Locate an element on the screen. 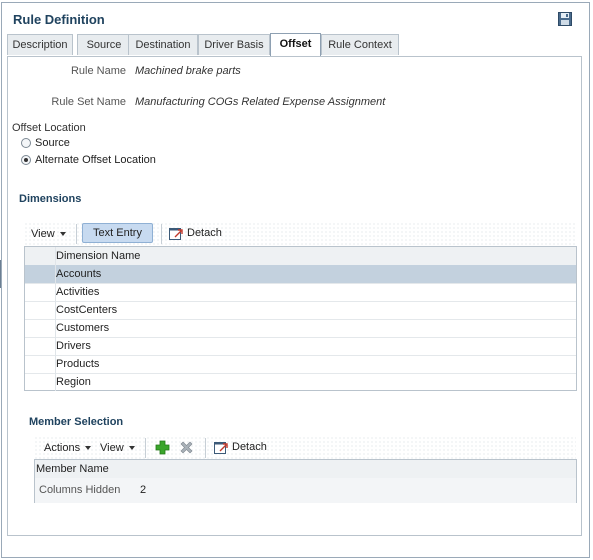 This screenshot has width=593, height=560. columns-hidden-count: 2 is located at coordinates (143, 490).